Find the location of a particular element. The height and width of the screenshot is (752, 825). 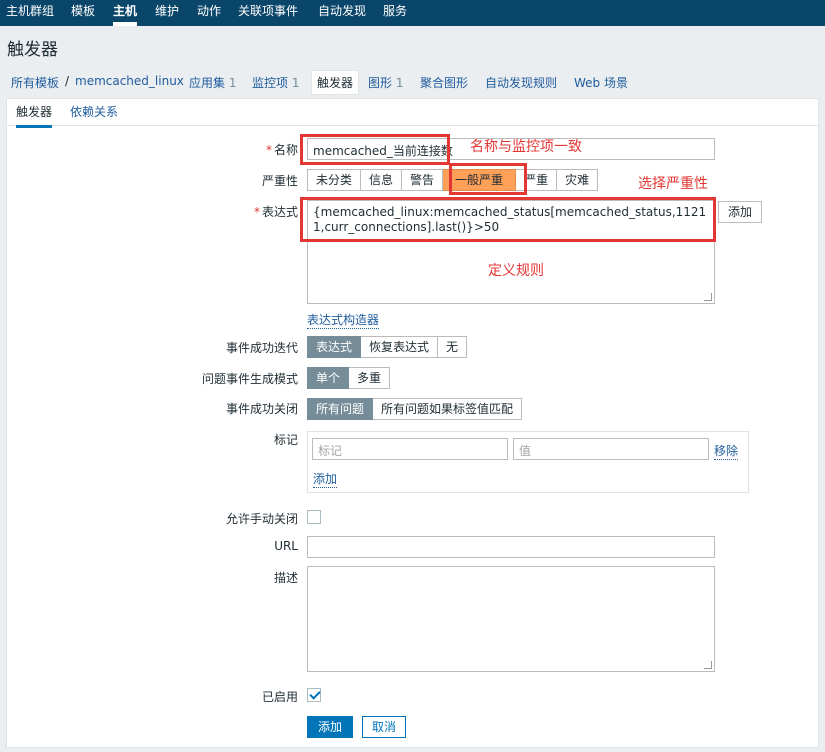

ok-event-selector: 表达式 恢复表达式 无 is located at coordinates (387, 347).